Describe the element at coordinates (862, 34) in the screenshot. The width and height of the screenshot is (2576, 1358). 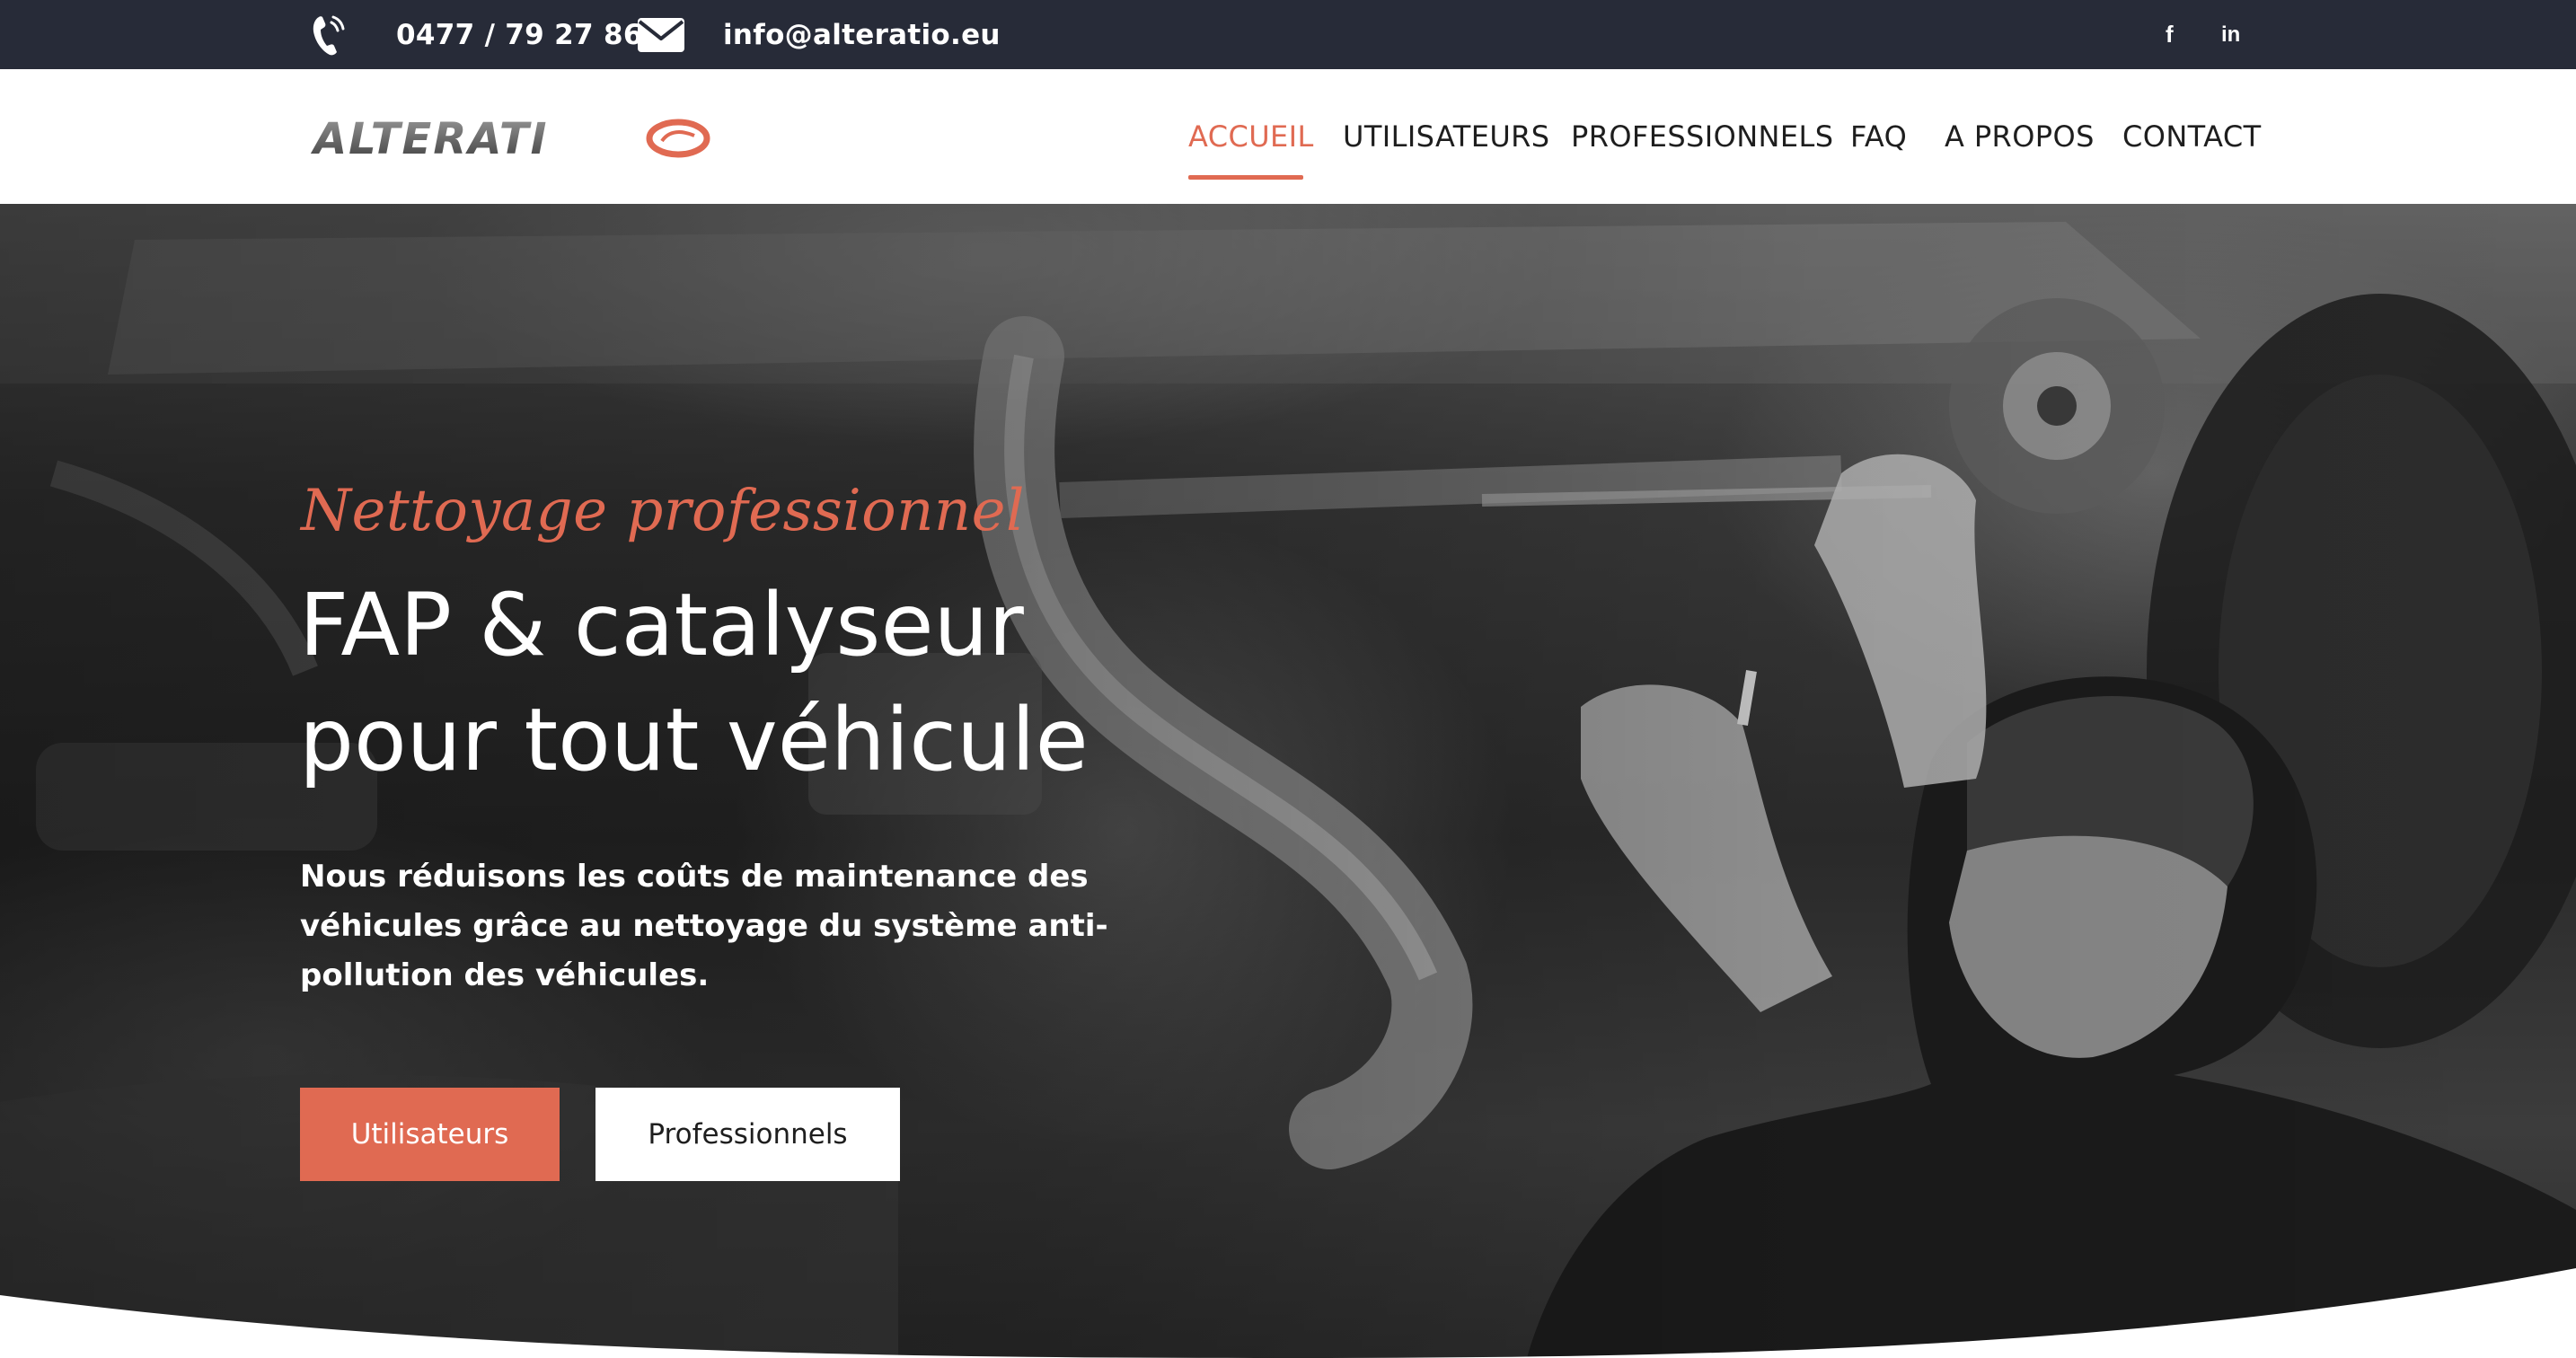
I see `email-address: info@alteratio.eu` at that location.